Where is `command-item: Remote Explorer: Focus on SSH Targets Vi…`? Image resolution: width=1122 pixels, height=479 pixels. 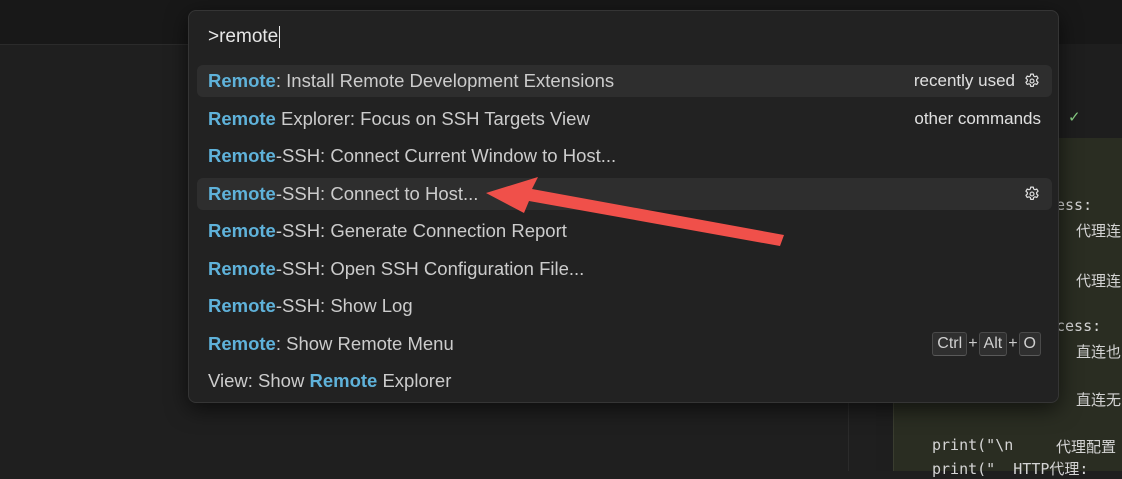
command-item: Remote Explorer: Focus on SSH Targets Vi… is located at coordinates (624, 119).